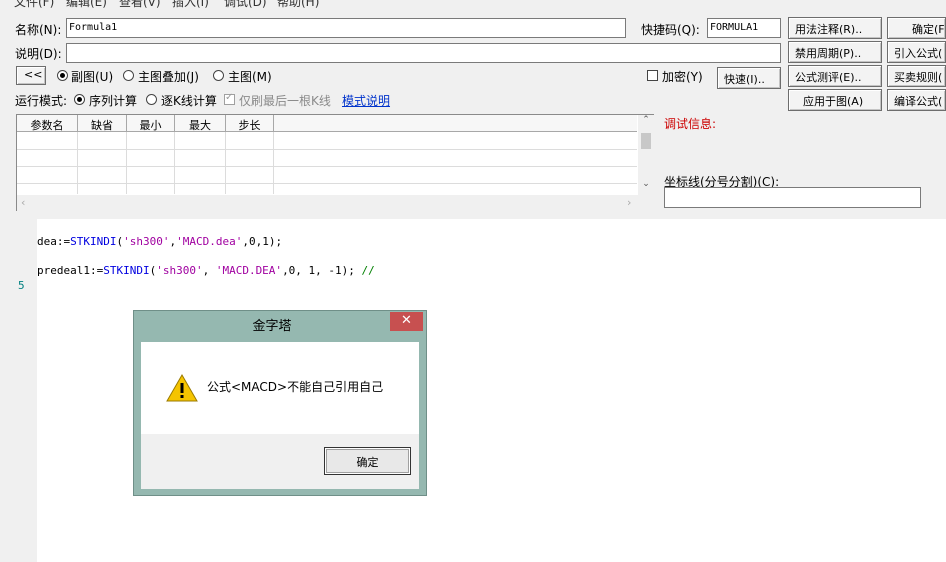 Image resolution: width=946 pixels, height=562 pixels. Describe the element at coordinates (250, 123) in the screenshot. I see `col-header-step: 步长` at that location.